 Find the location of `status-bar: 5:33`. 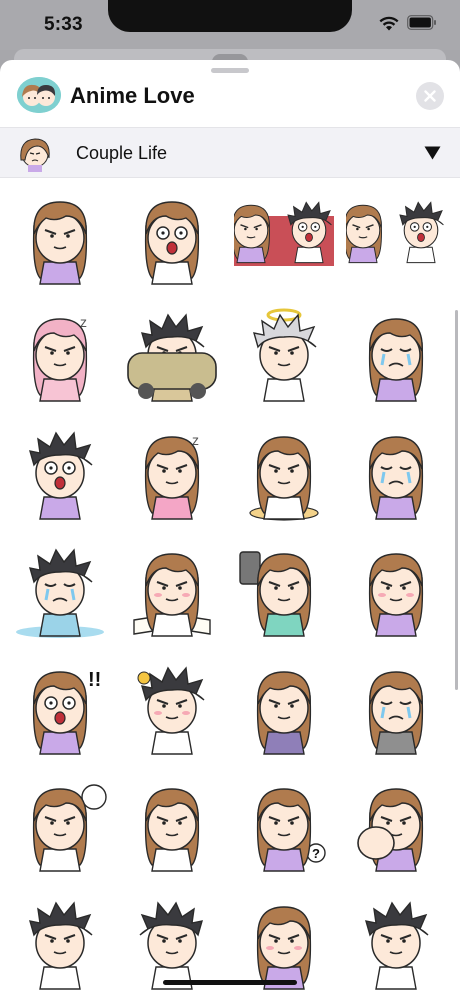

status-bar: 5:33 is located at coordinates (230, 25).